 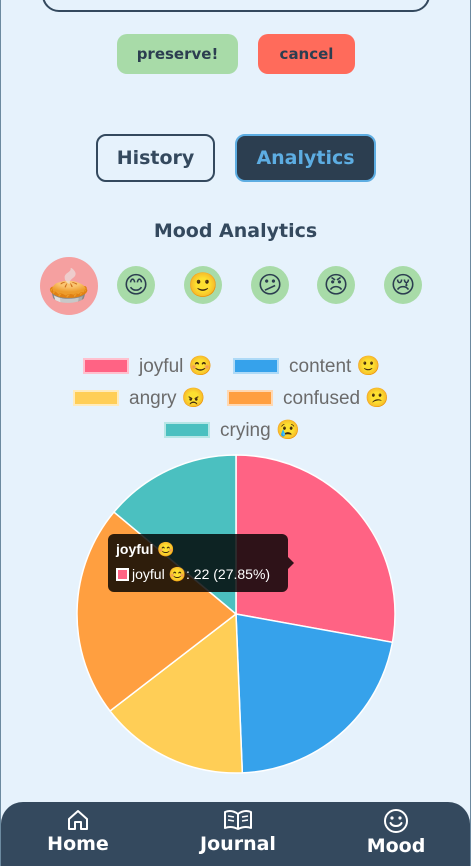 What do you see at coordinates (145, 549) in the screenshot?
I see `tooltip-title: joyful 😊` at bounding box center [145, 549].